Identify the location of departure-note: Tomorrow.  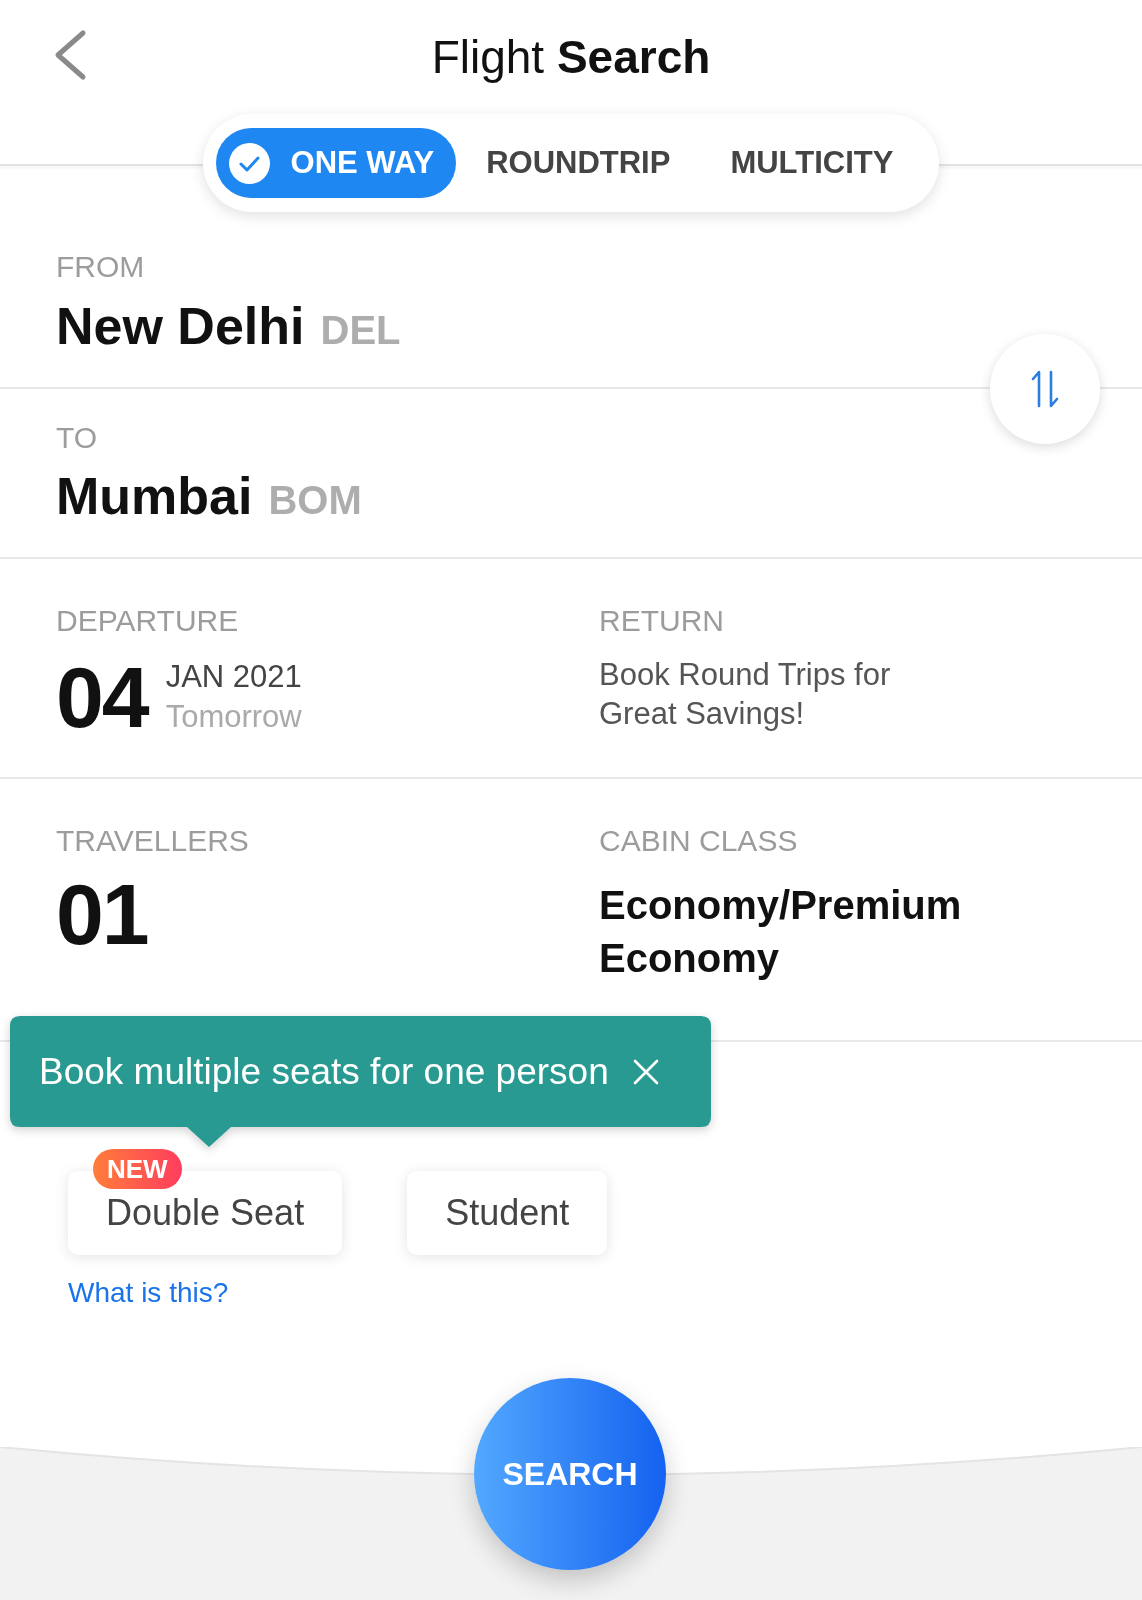
(233, 717).